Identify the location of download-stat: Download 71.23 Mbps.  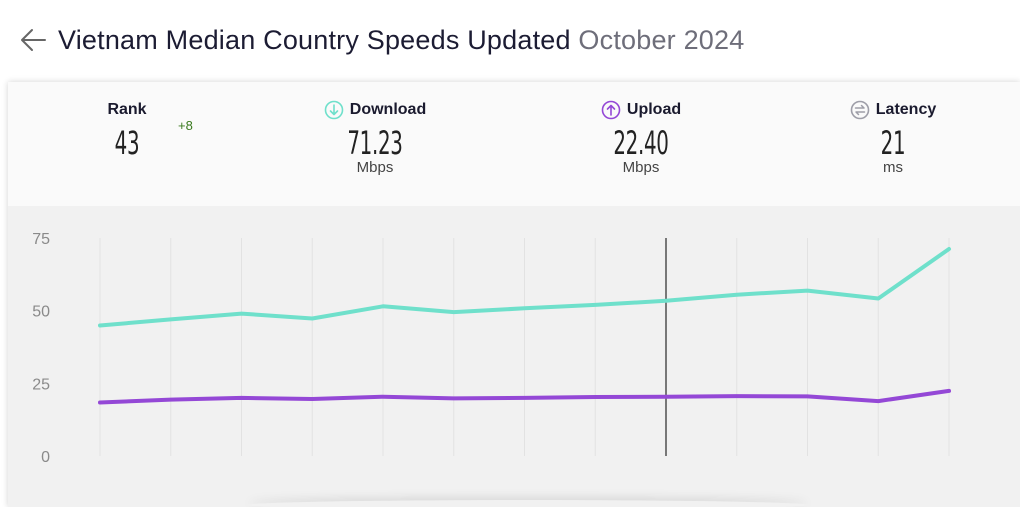
(375, 137).